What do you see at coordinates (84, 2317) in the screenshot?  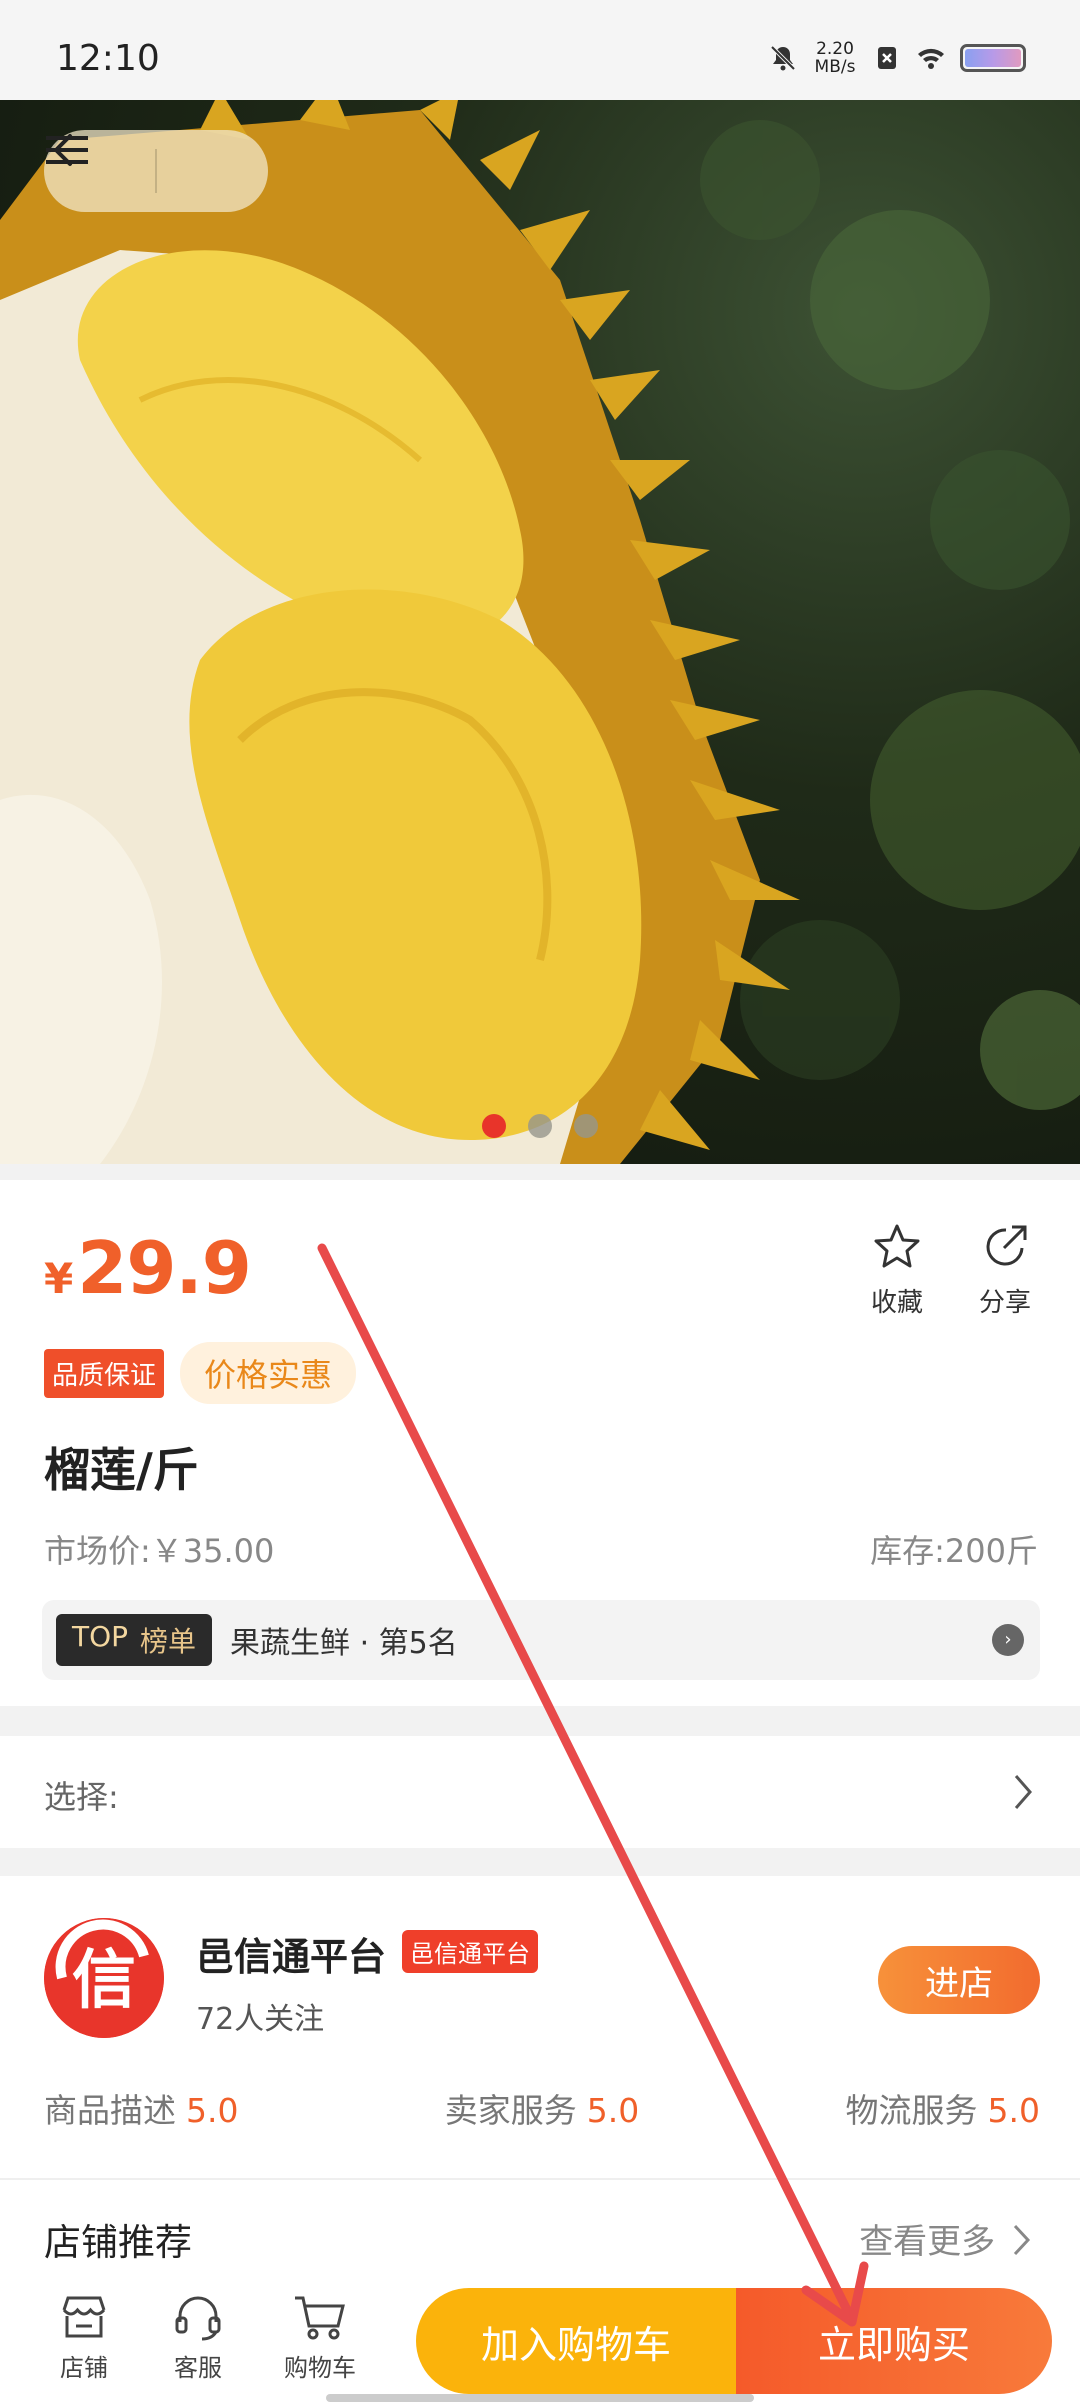 I see `store-icon` at bounding box center [84, 2317].